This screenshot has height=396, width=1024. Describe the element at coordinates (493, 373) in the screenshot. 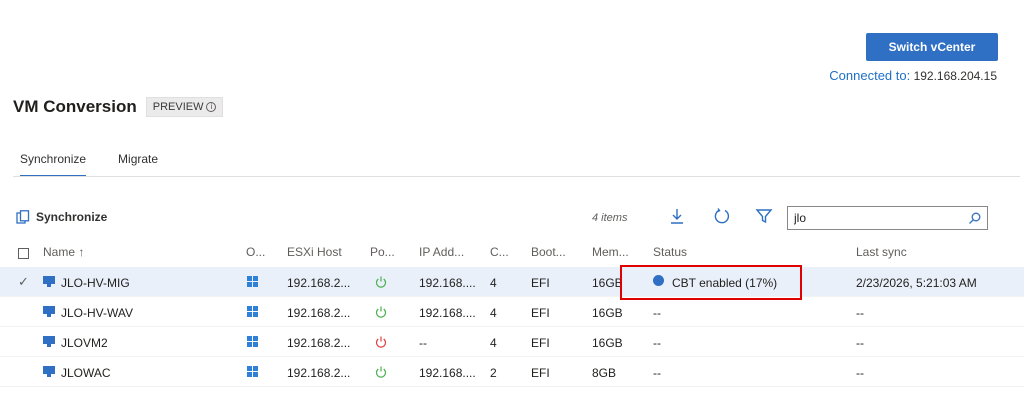

I see `cpu-count: 2` at that location.